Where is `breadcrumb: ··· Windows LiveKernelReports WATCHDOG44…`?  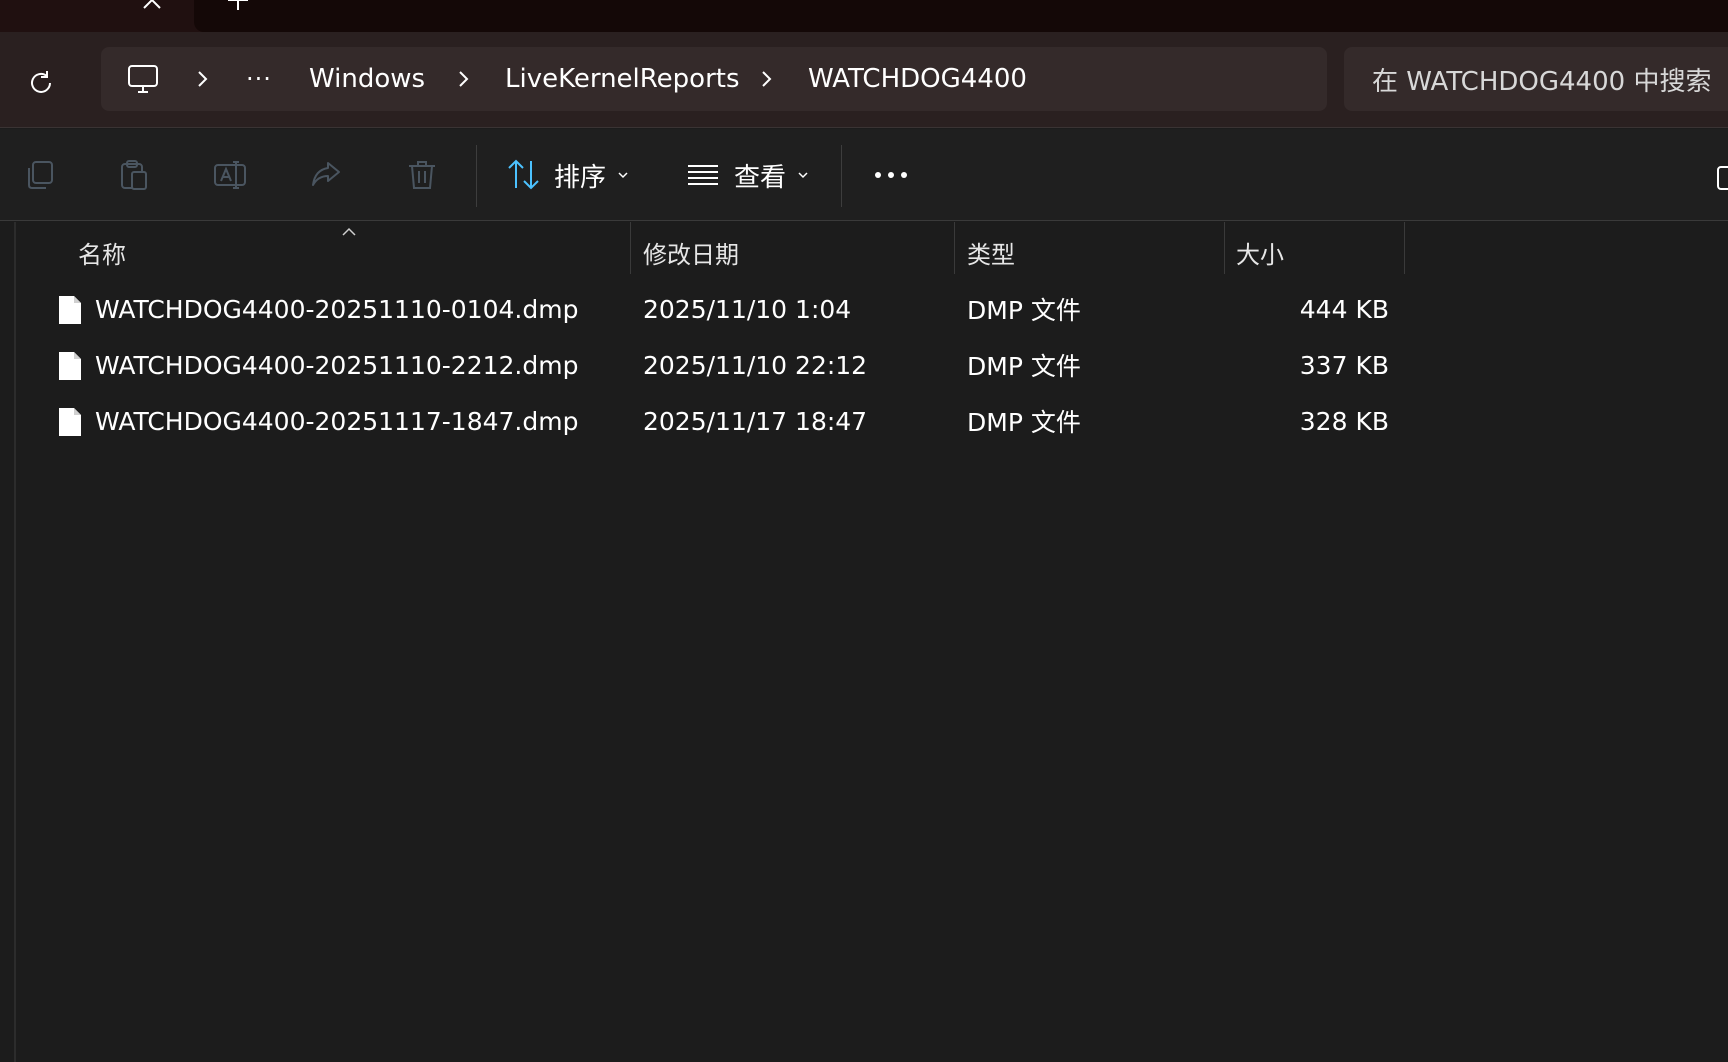
breadcrumb: ··· Windows LiveKernelReports WATCHDOG44… is located at coordinates (714, 79).